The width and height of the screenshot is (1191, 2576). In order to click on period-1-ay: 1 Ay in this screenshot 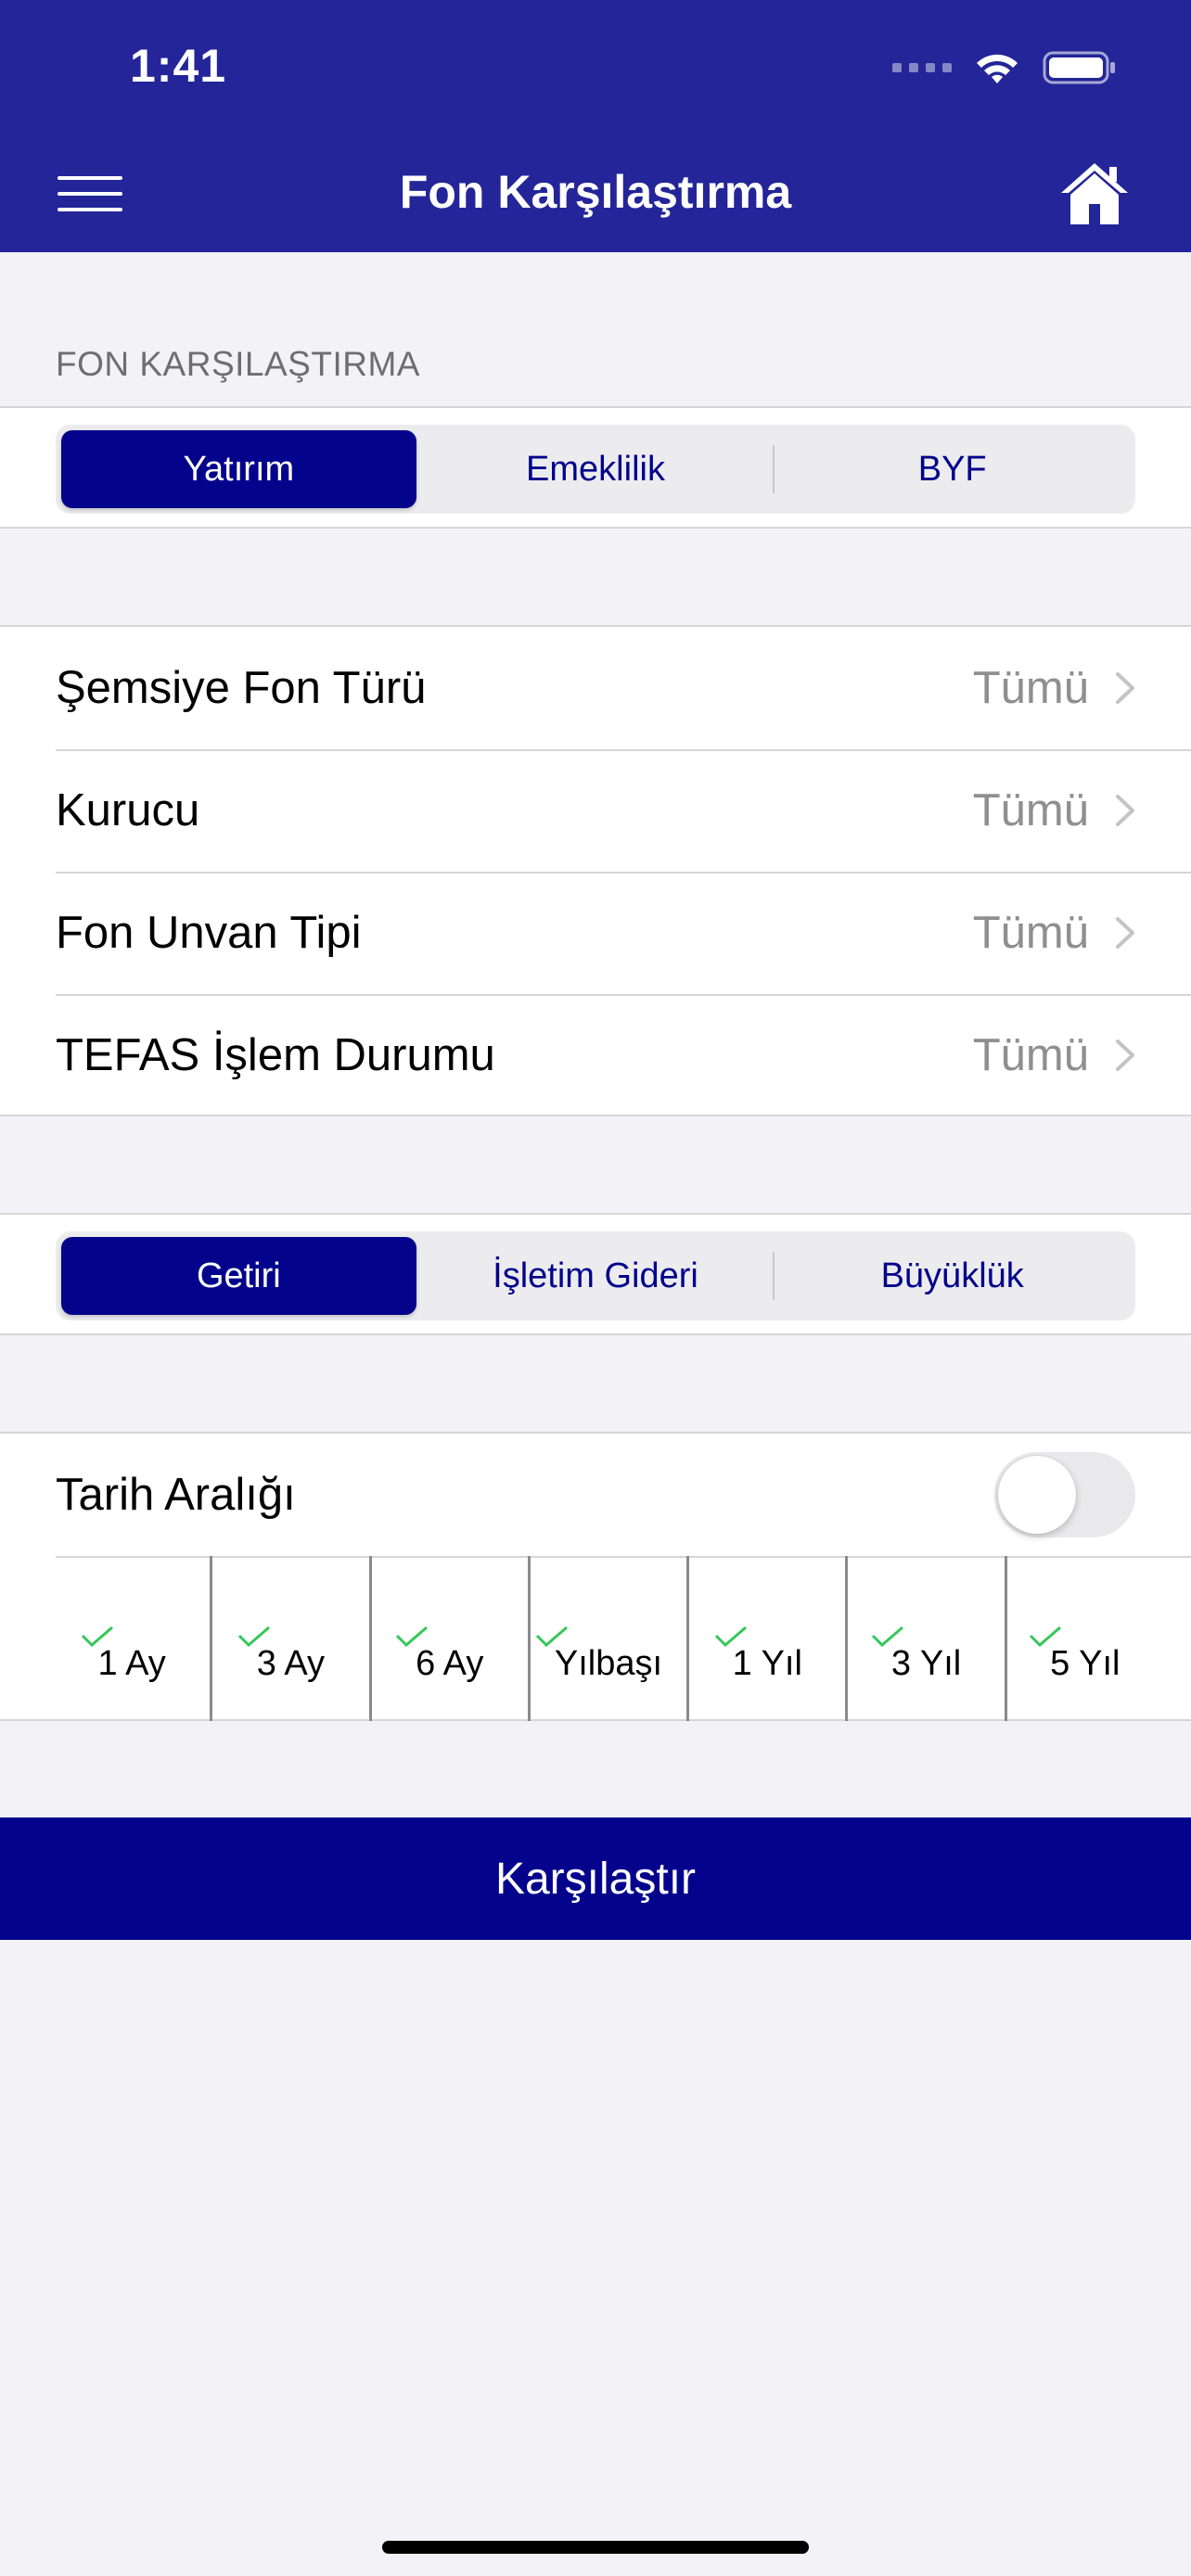, I will do `click(132, 1639)`.